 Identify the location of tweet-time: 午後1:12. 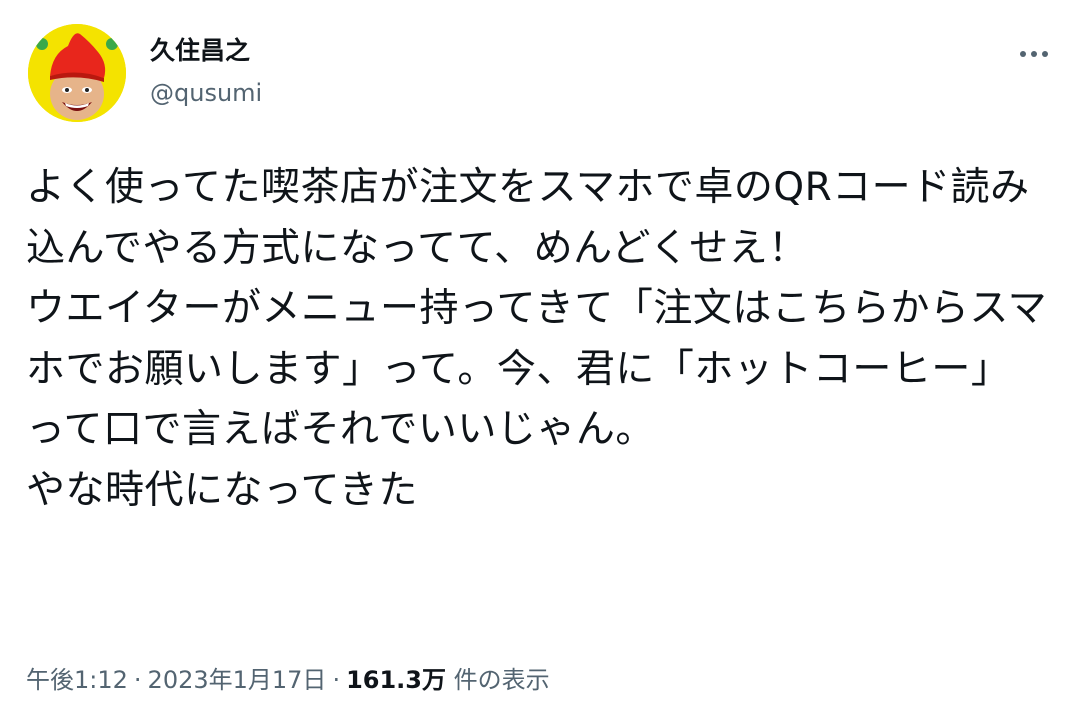
(77, 680).